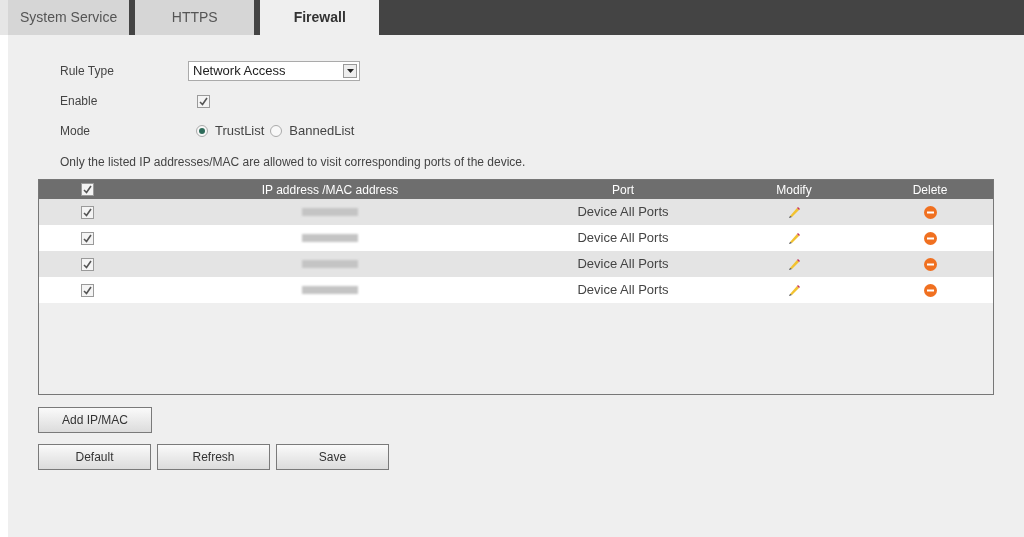  I want to click on action-button: Save, so click(332, 457).